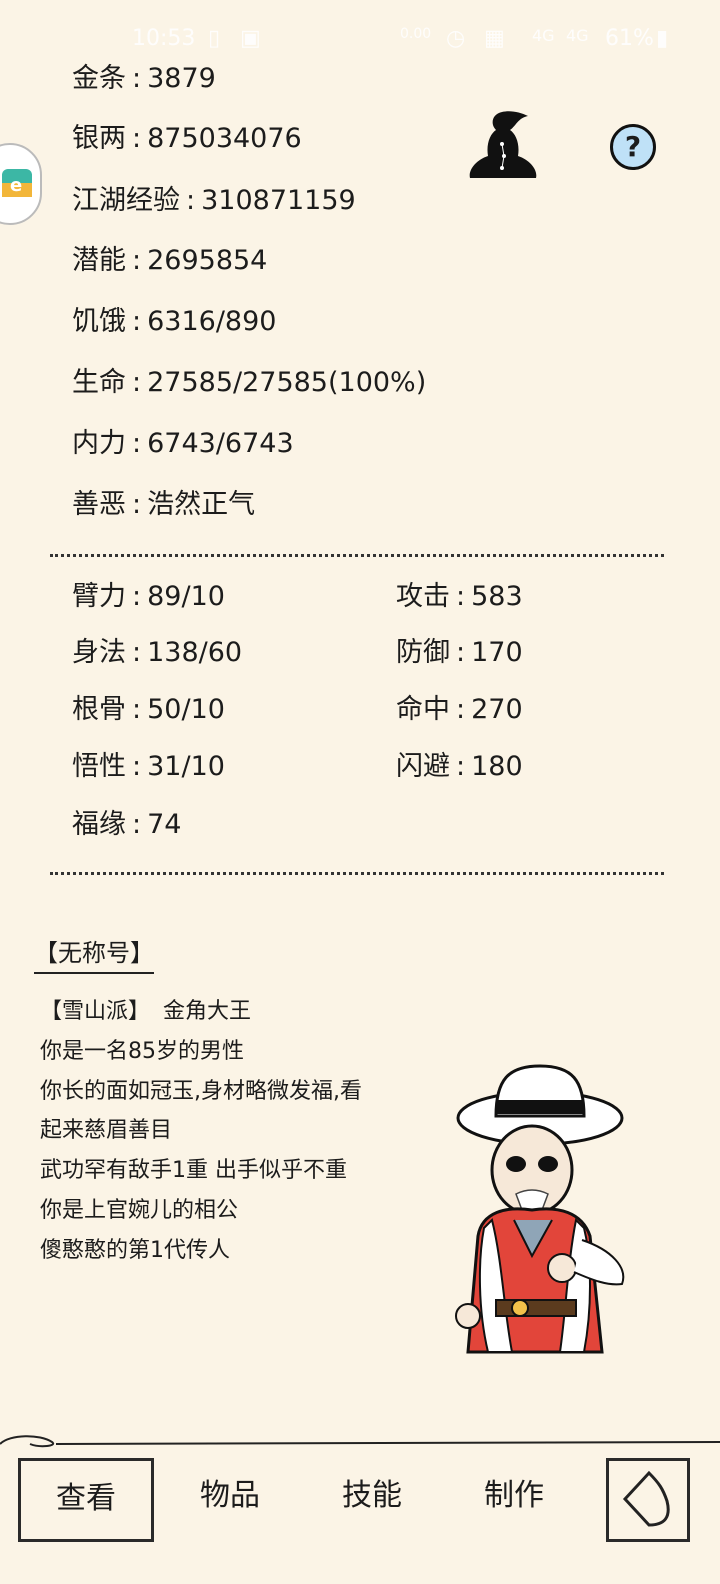  I want to click on character-portrait, so click(540, 1209).